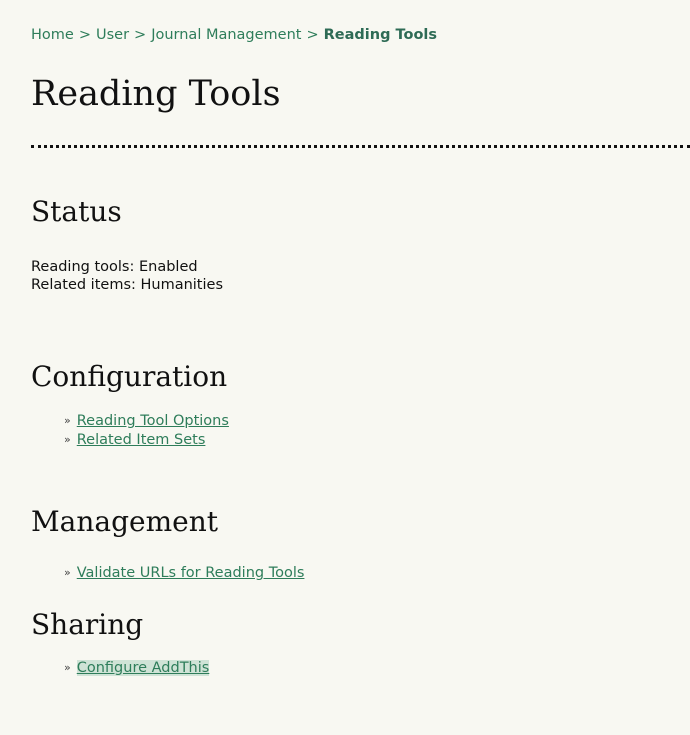 The image size is (690, 735). Describe the element at coordinates (380, 35) in the screenshot. I see `breadcrumb-current: Reading Tools` at that location.